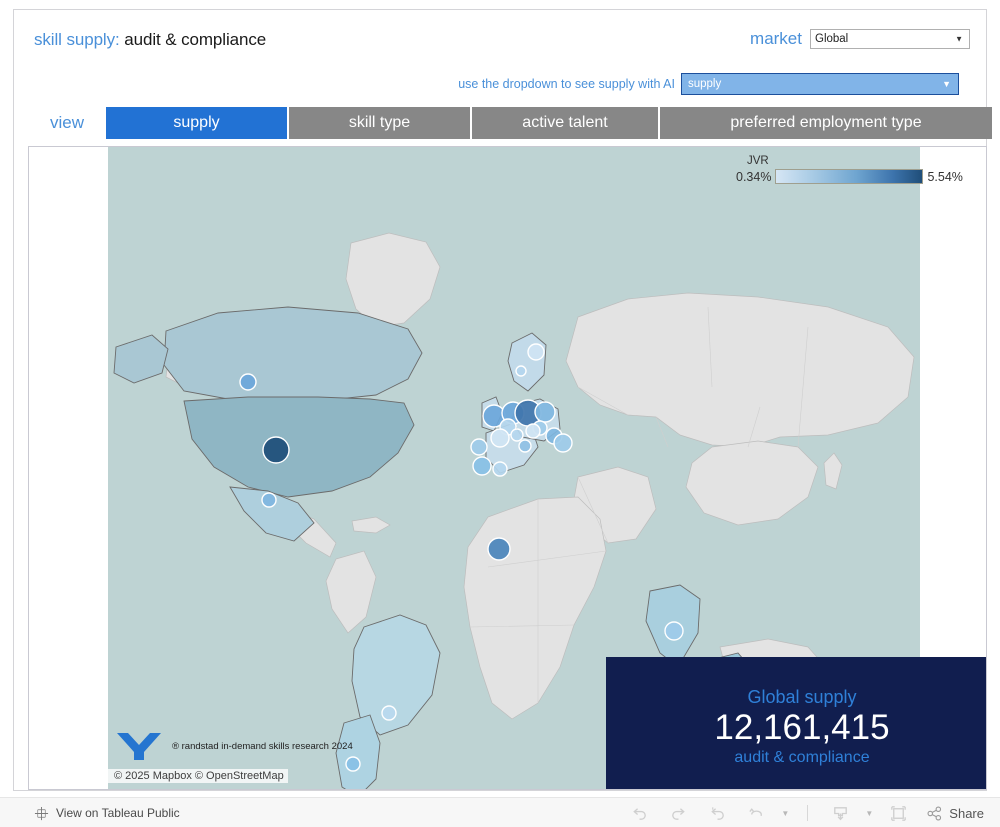 The image size is (1000, 827). Describe the element at coordinates (945, 176) in the screenshot. I see `legend-max-value: 5.54%` at that location.